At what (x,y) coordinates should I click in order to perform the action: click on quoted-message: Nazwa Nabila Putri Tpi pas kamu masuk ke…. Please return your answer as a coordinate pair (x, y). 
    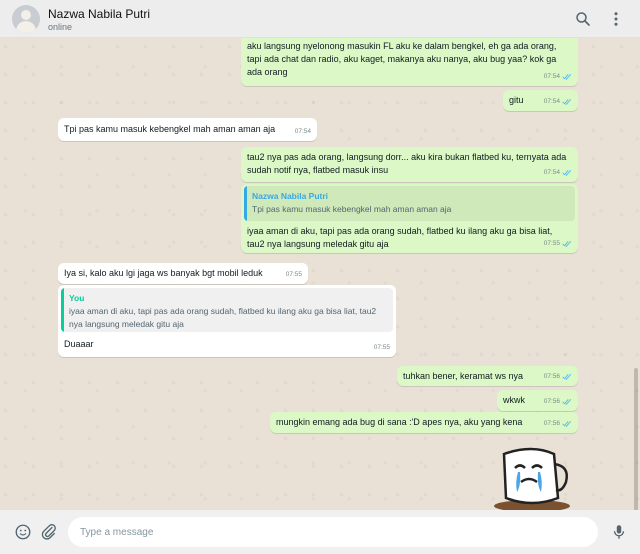
    Looking at the image, I should click on (409, 203).